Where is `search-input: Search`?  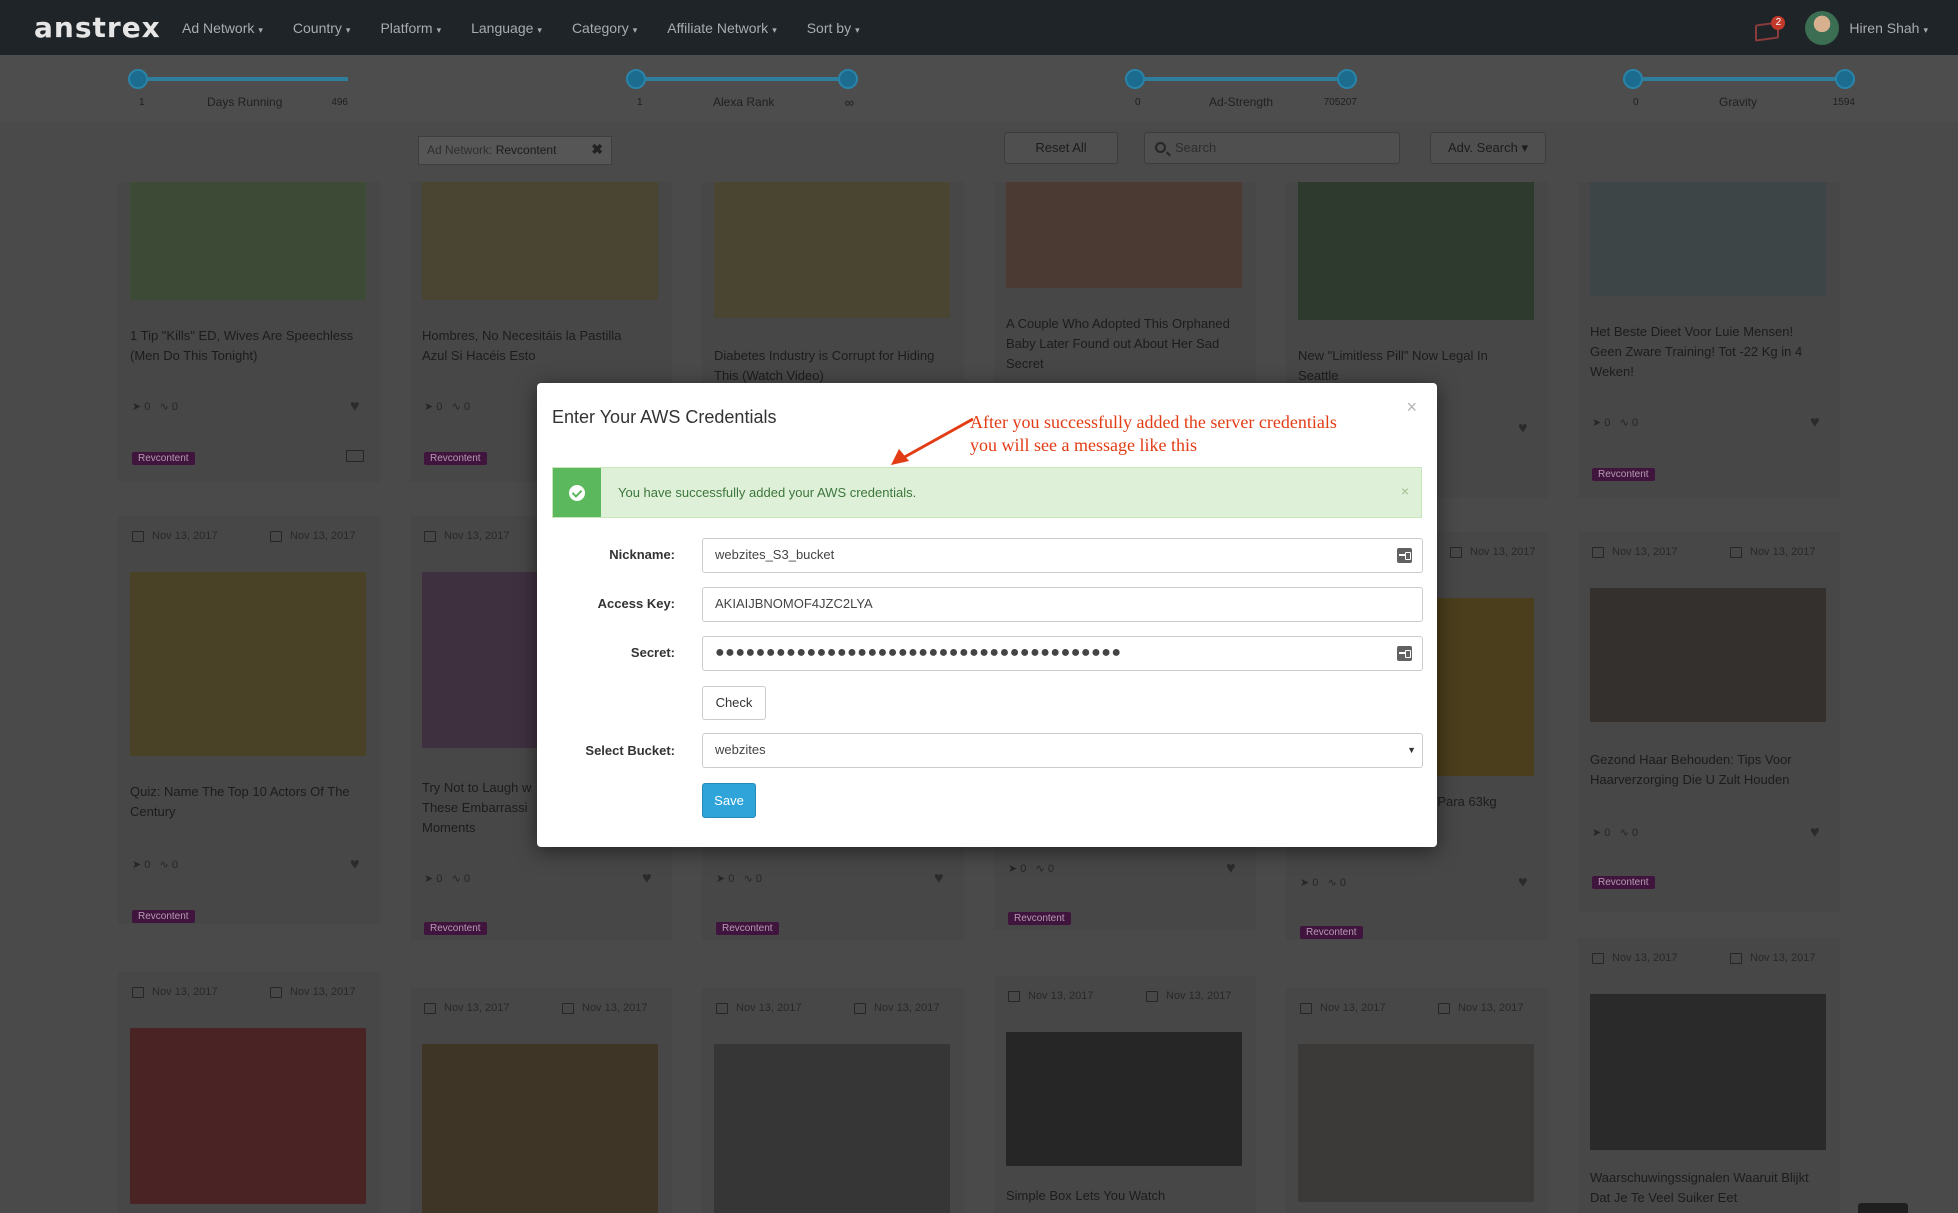
search-input: Search is located at coordinates (1272, 148).